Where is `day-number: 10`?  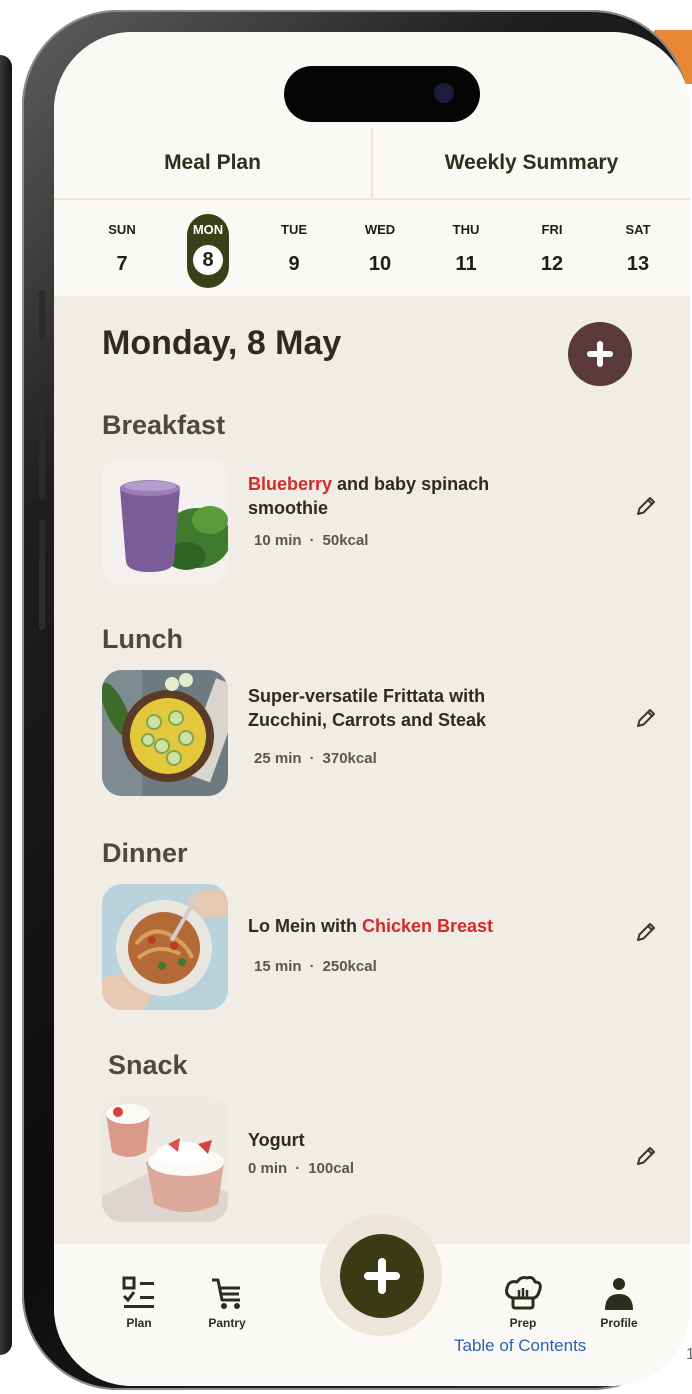 day-number: 10 is located at coordinates (380, 264).